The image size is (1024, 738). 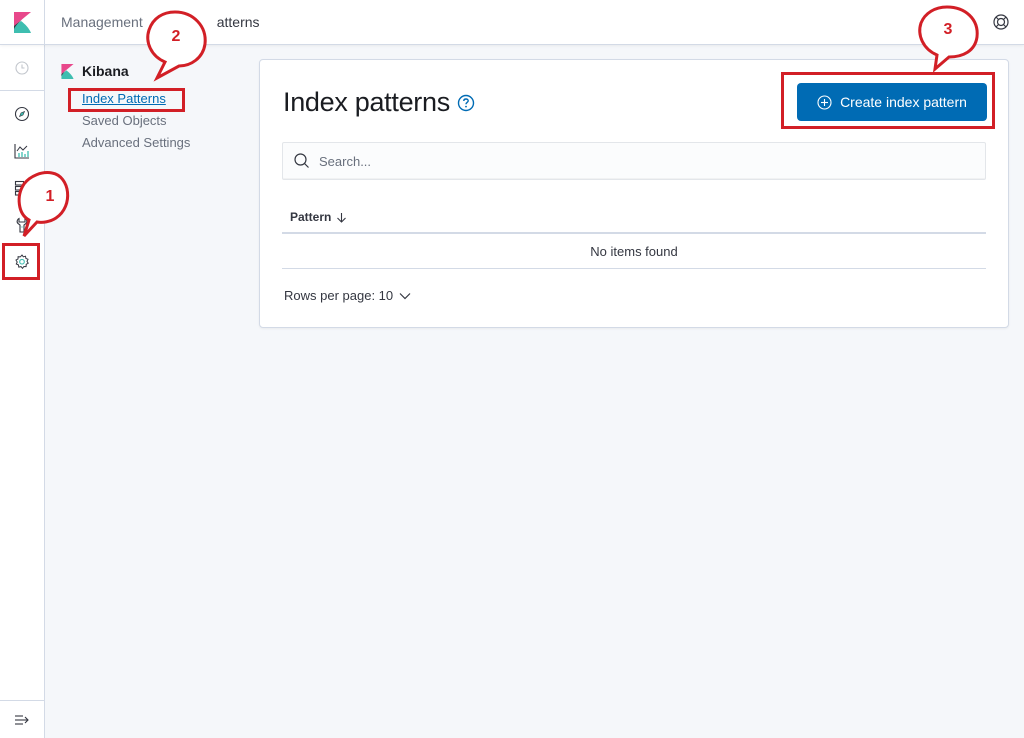 I want to click on dashboard-icon, so click(x=19, y=188).